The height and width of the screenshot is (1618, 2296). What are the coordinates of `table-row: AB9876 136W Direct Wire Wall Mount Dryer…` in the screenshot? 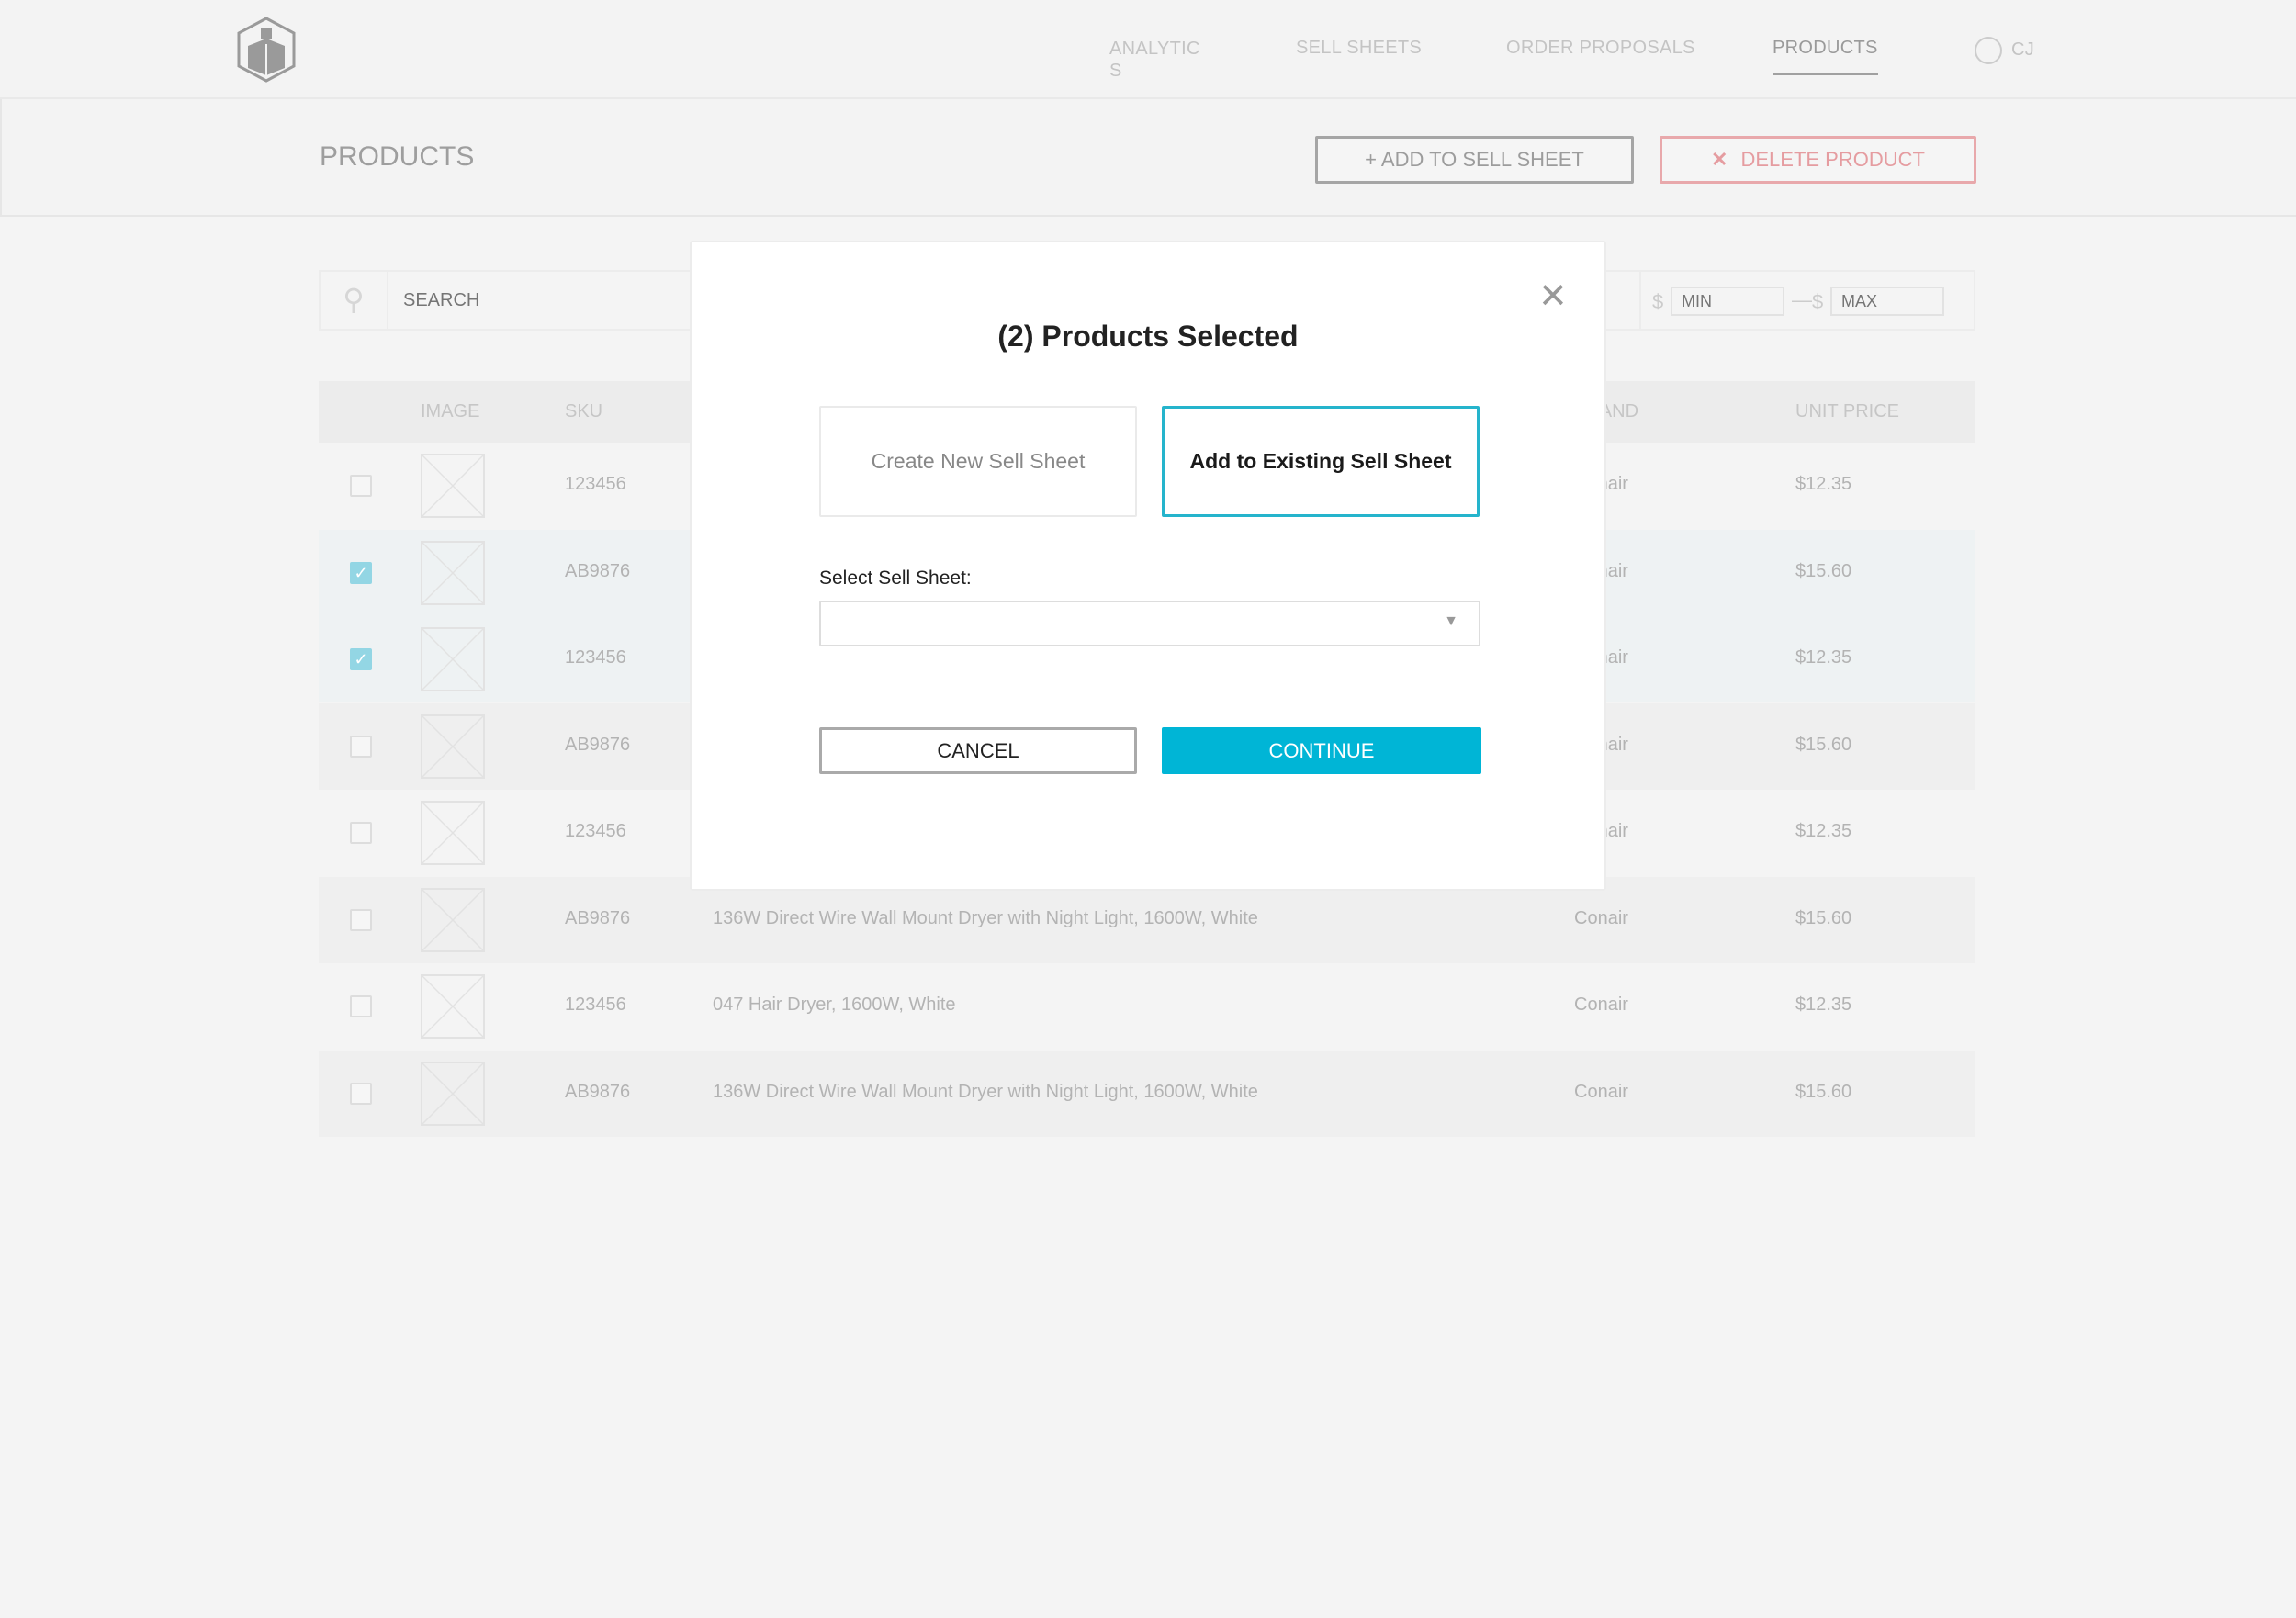 It's located at (1147, 1093).